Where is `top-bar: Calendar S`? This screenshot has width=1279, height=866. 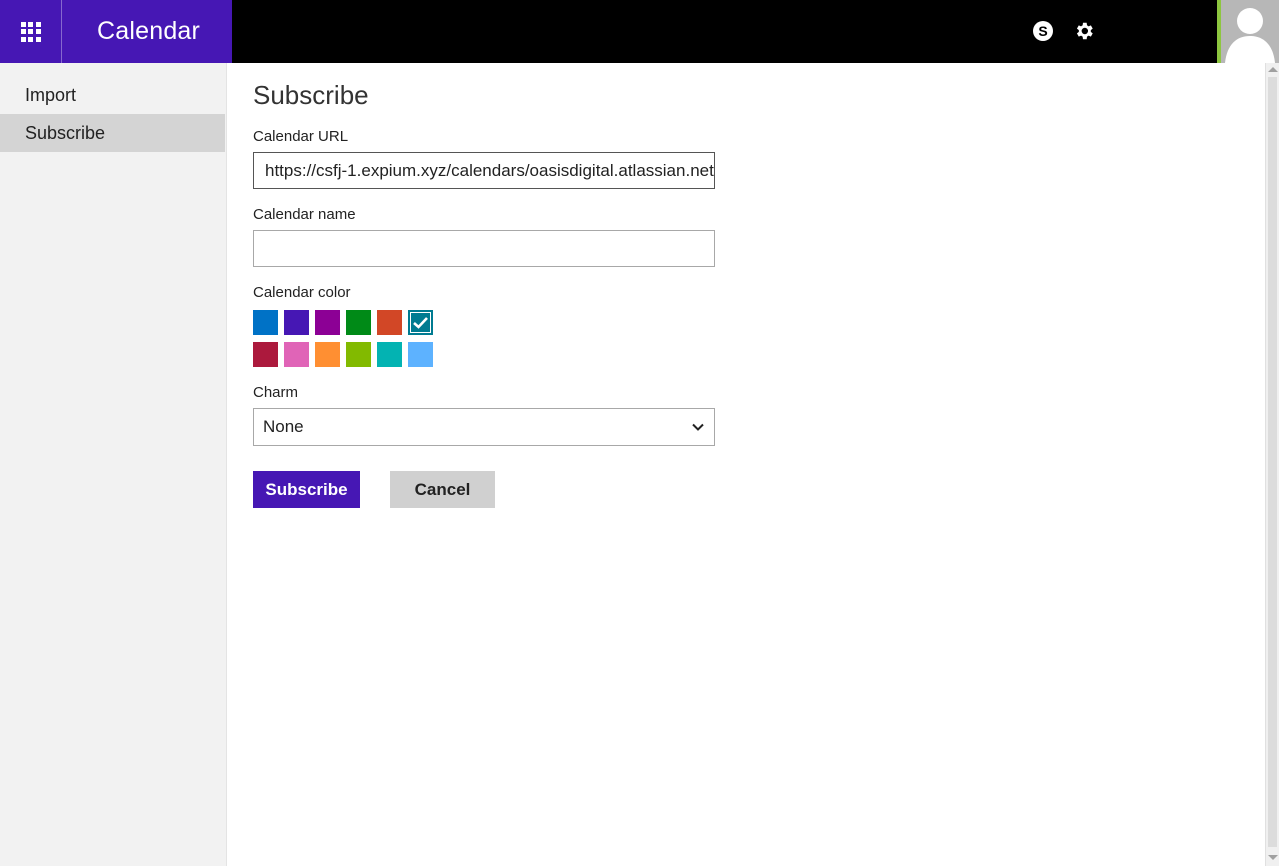 top-bar: Calendar S is located at coordinates (639, 31).